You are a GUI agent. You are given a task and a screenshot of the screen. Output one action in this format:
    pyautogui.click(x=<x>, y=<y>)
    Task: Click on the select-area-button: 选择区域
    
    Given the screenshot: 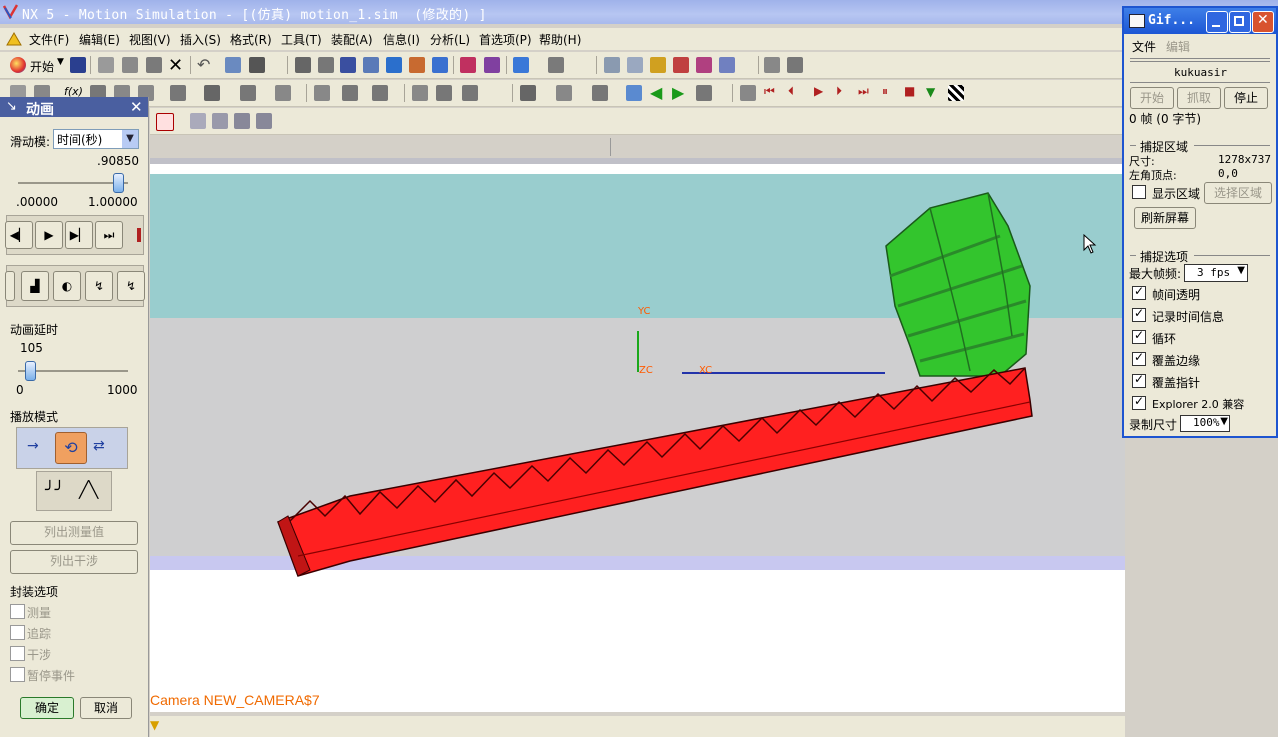 What is the action you would take?
    pyautogui.click(x=1238, y=193)
    